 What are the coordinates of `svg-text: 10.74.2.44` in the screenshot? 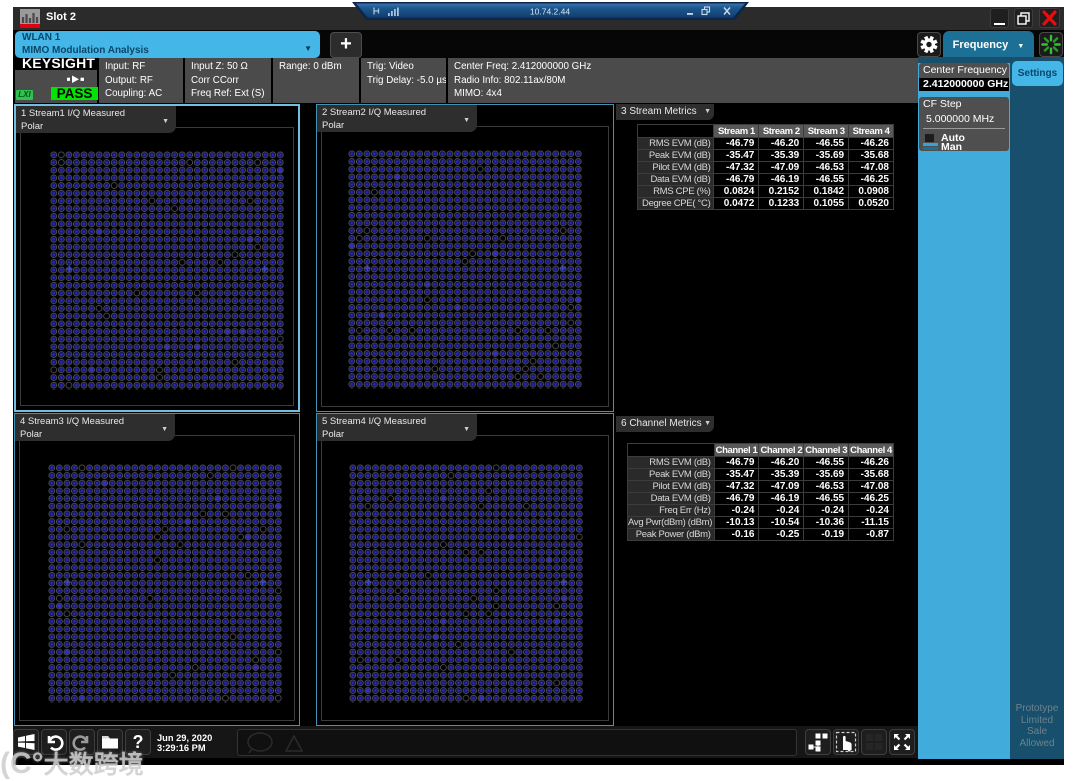 It's located at (550, 12).